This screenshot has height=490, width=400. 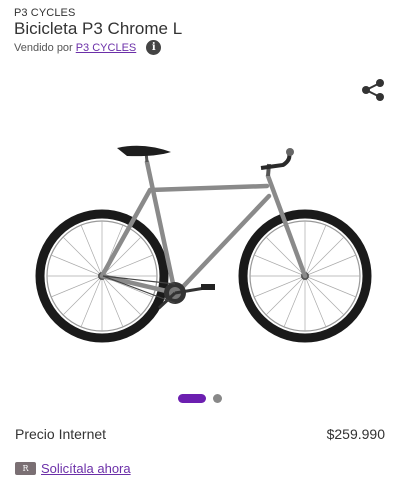 What do you see at coordinates (205, 161) in the screenshot?
I see `bike-cockpit` at bounding box center [205, 161].